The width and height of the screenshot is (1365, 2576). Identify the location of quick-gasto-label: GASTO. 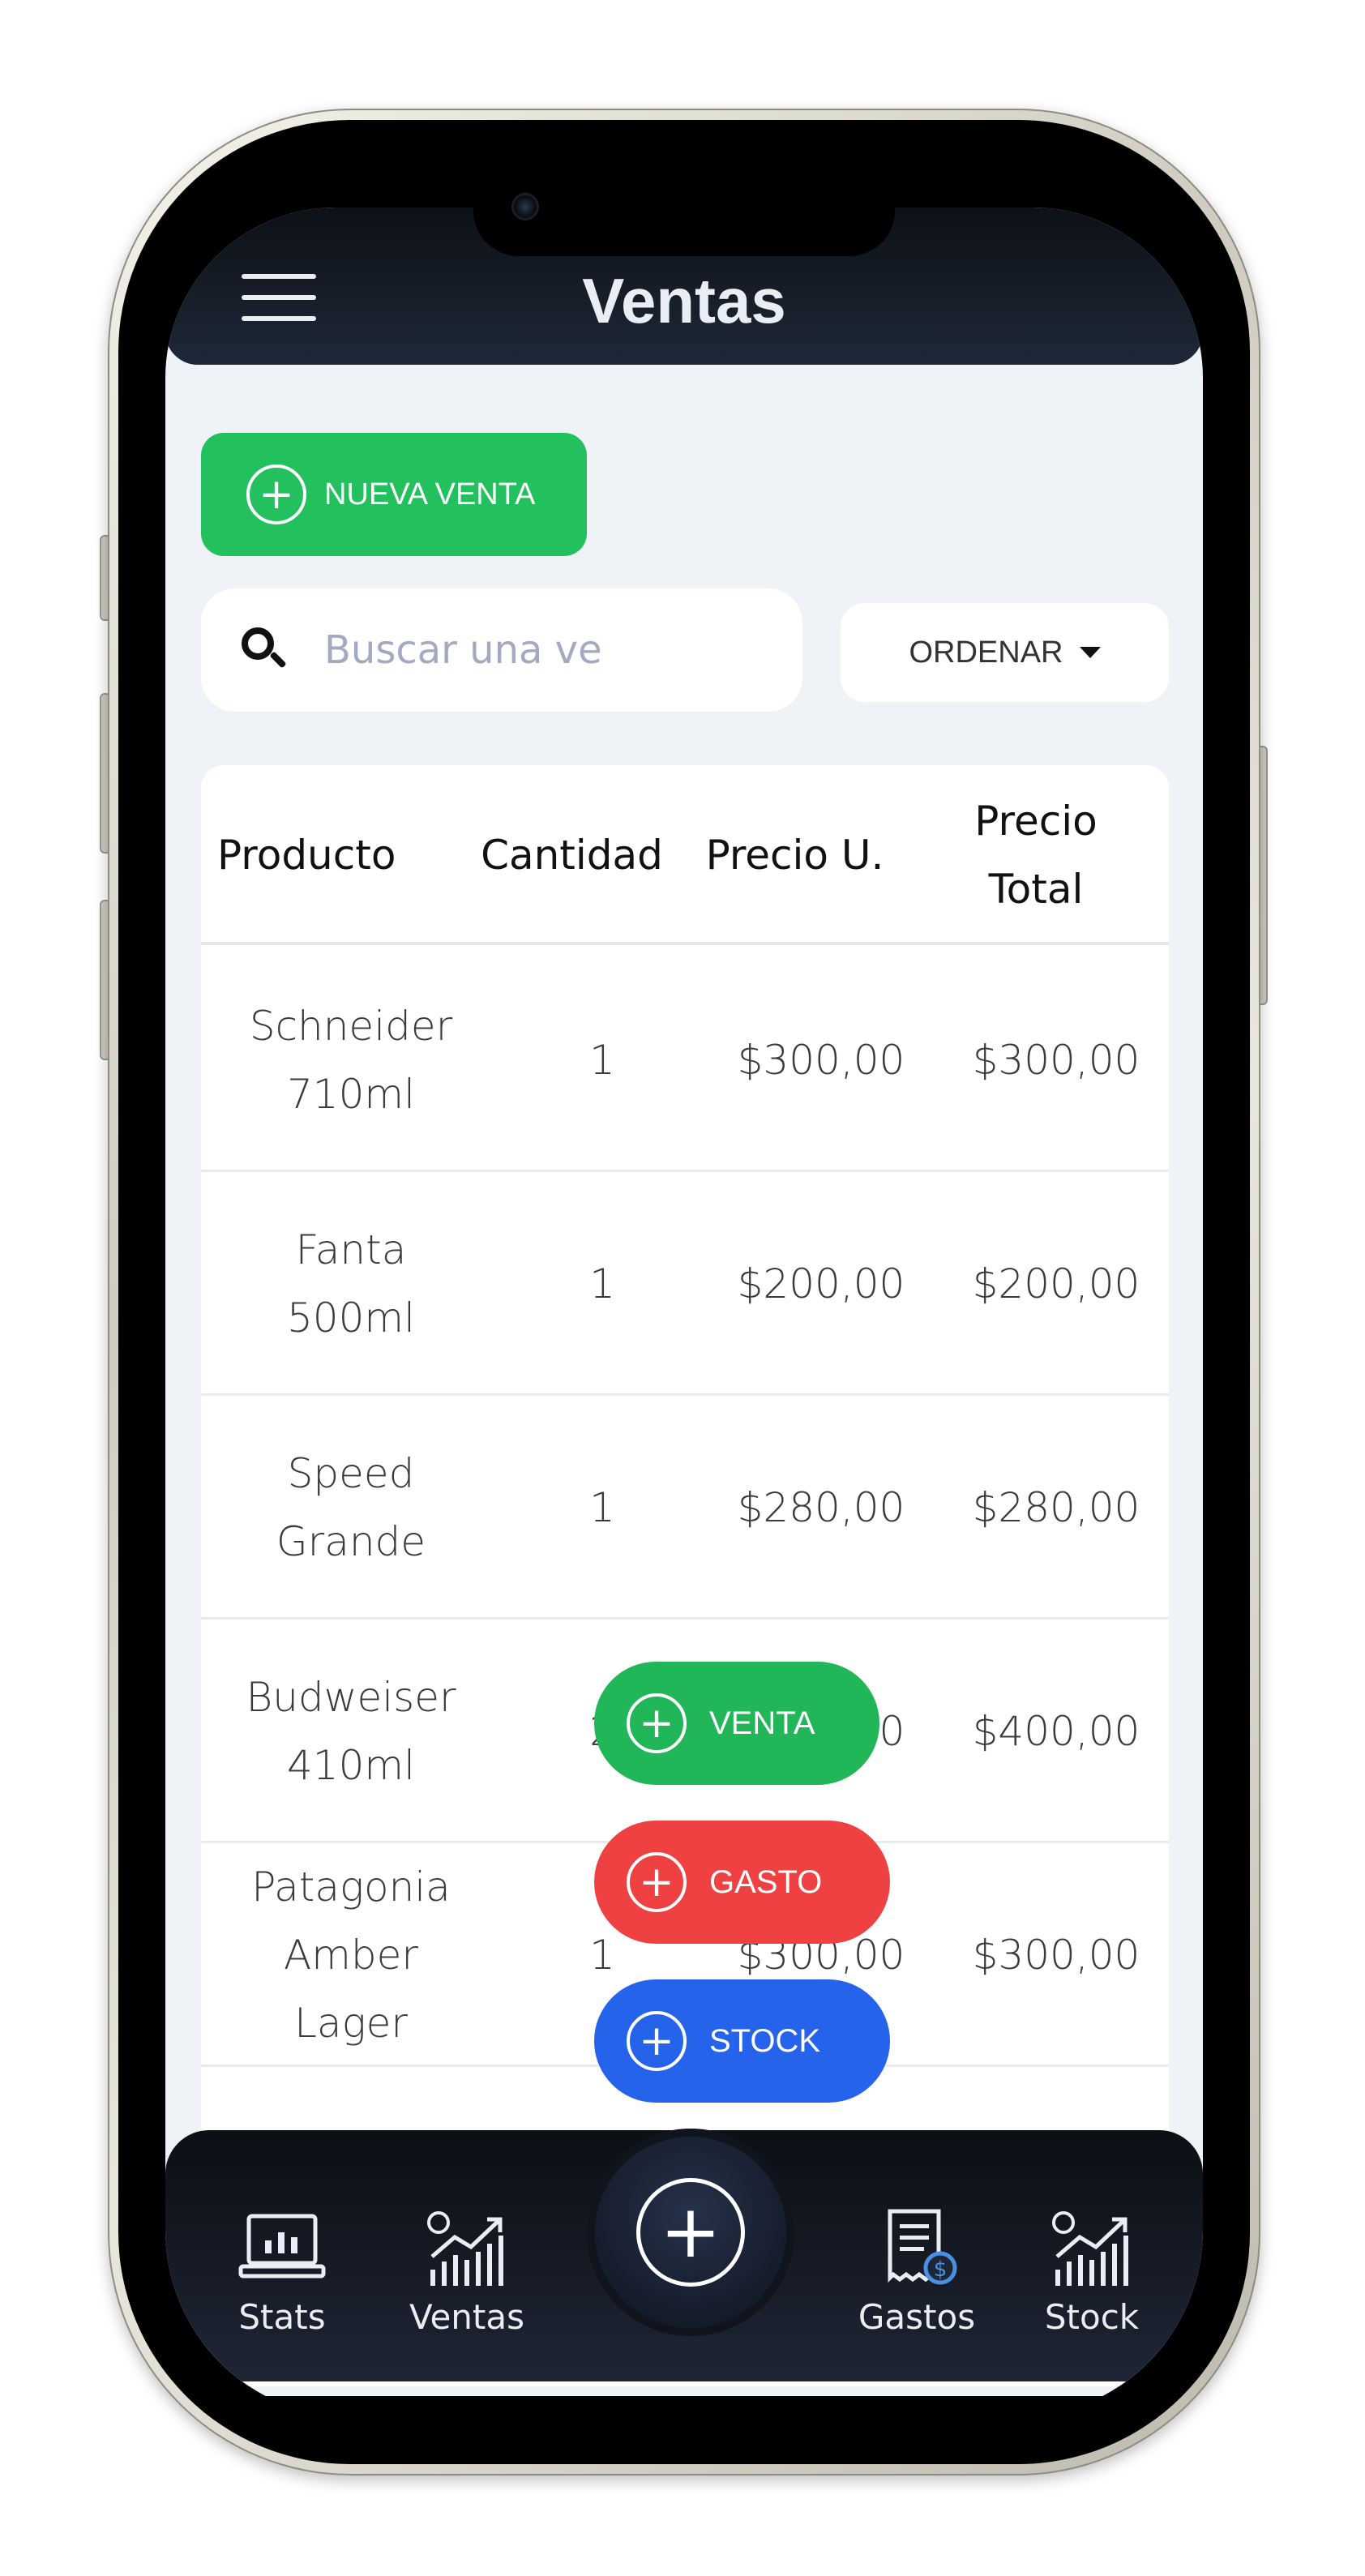
(766, 1882).